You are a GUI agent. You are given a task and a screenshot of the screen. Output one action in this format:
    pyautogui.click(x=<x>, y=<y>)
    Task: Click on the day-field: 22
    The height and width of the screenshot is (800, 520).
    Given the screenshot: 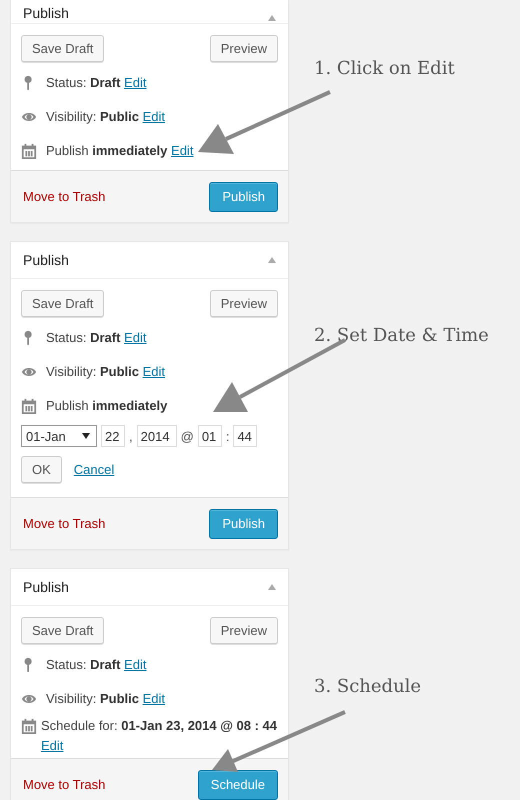 What is the action you would take?
    pyautogui.click(x=113, y=436)
    